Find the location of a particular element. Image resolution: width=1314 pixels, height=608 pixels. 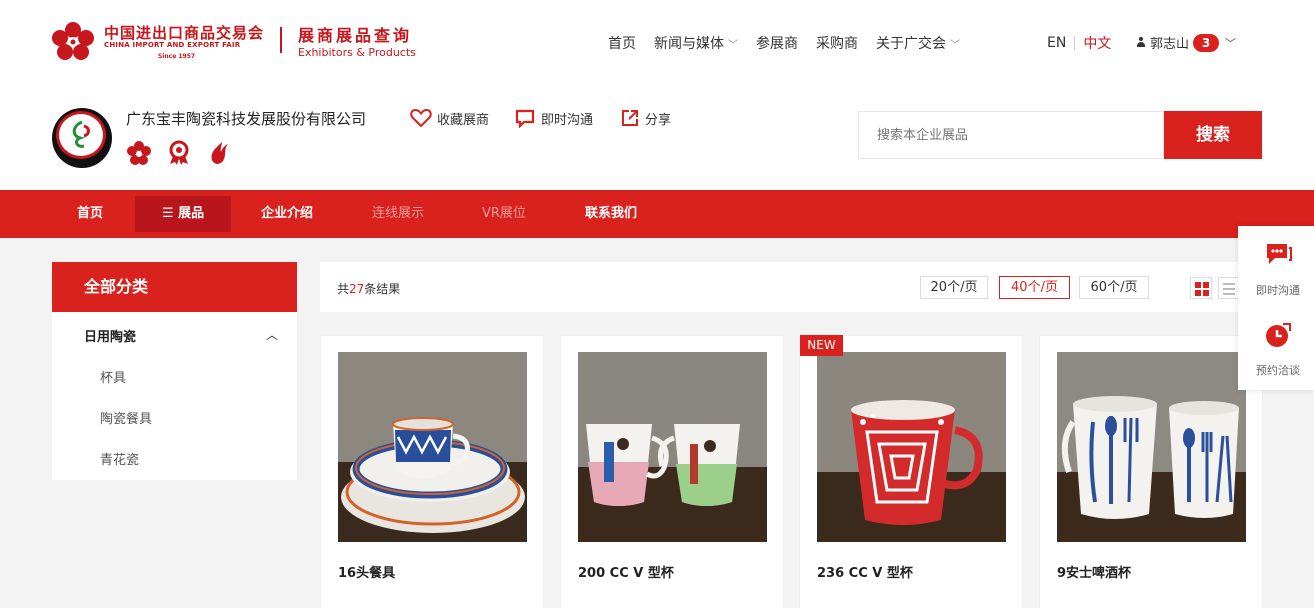

notification-badge: 3 is located at coordinates (1206, 42).